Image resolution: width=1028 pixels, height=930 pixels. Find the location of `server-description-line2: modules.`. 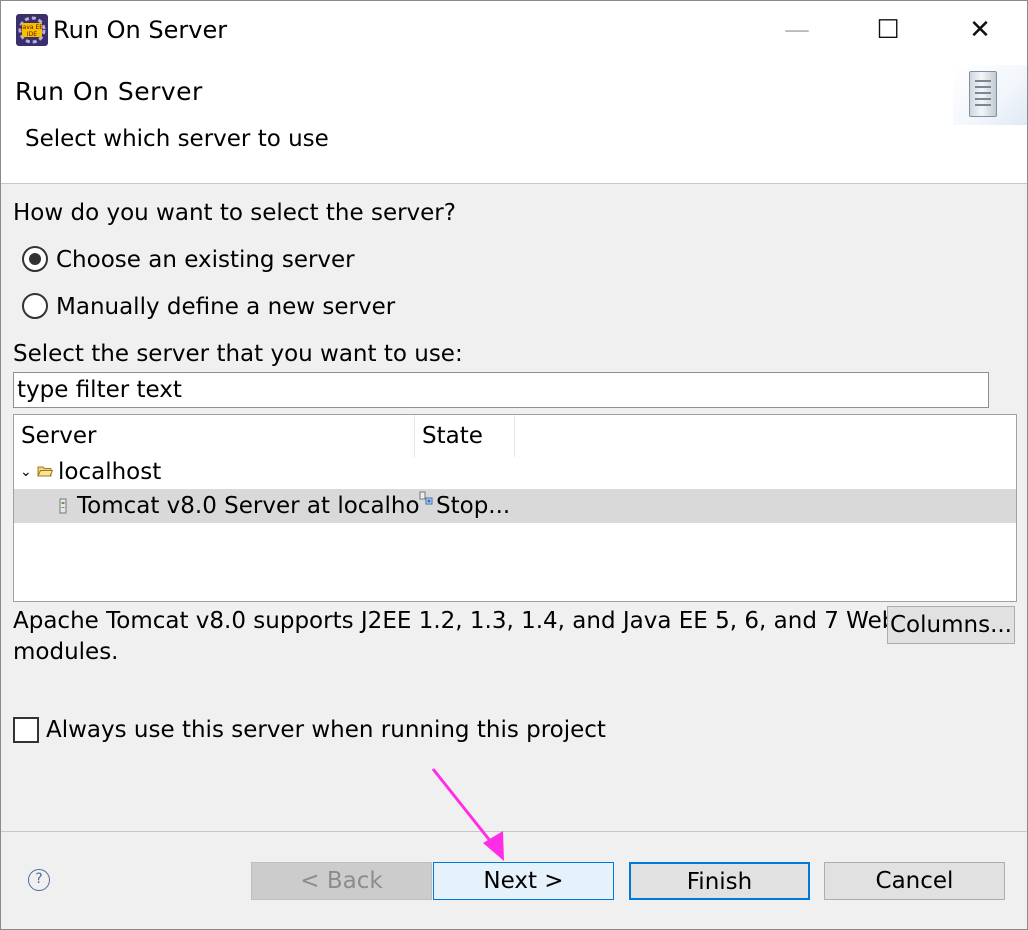

server-description-line2: modules. is located at coordinates (66, 652).